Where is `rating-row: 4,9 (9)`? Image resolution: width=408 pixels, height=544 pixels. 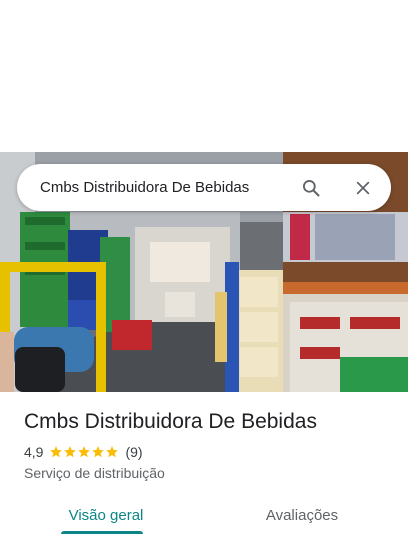 rating-row: 4,9 (9) is located at coordinates (83, 452).